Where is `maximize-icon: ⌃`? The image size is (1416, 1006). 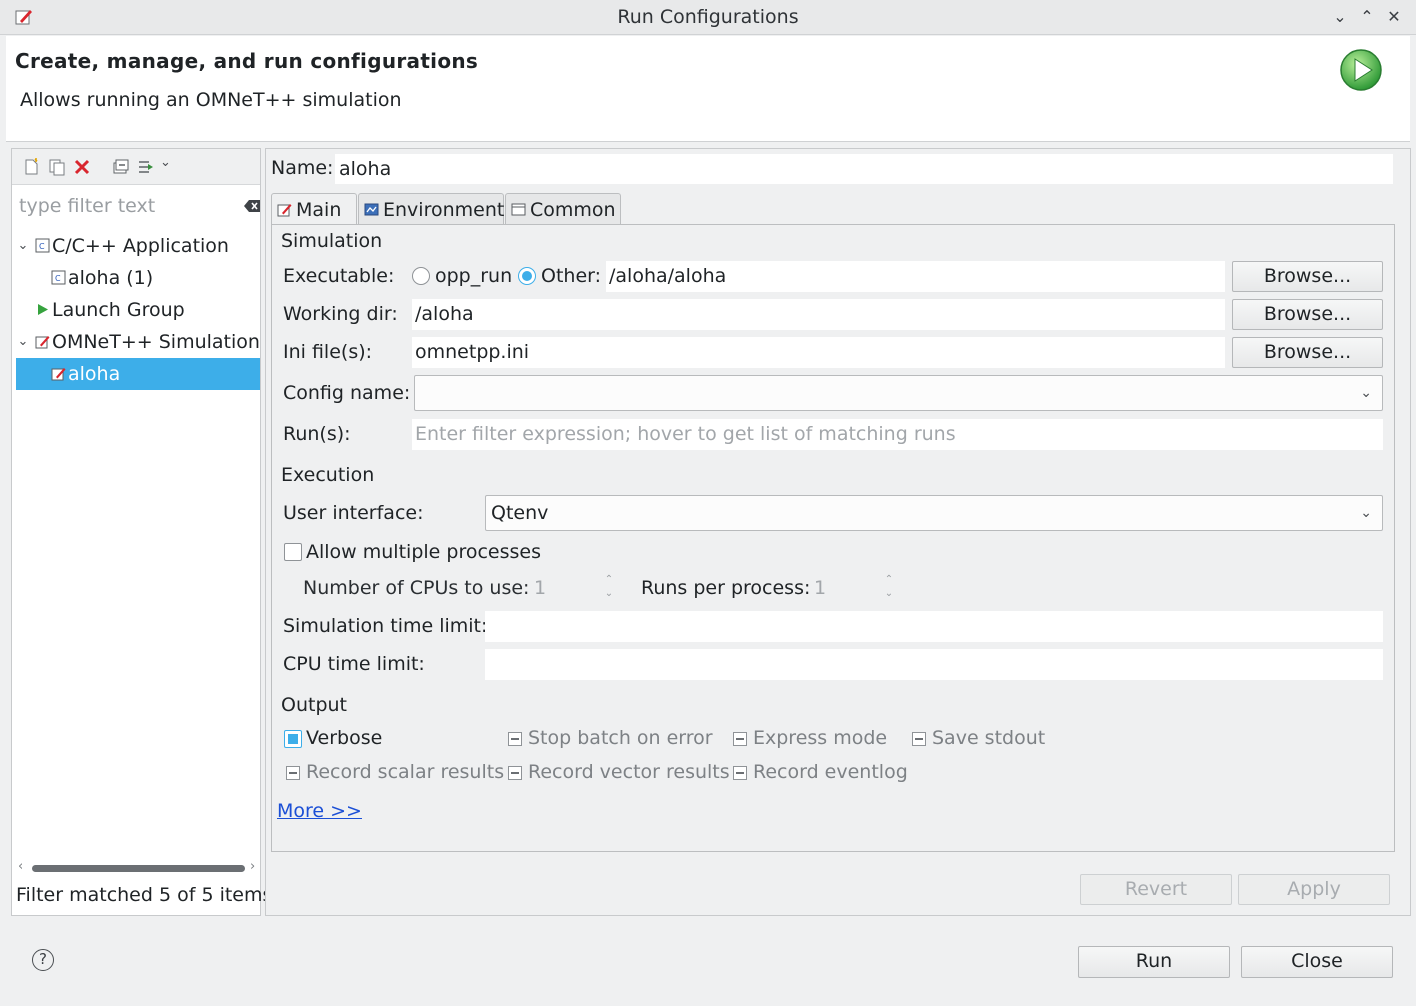 maximize-icon: ⌃ is located at coordinates (1367, 17).